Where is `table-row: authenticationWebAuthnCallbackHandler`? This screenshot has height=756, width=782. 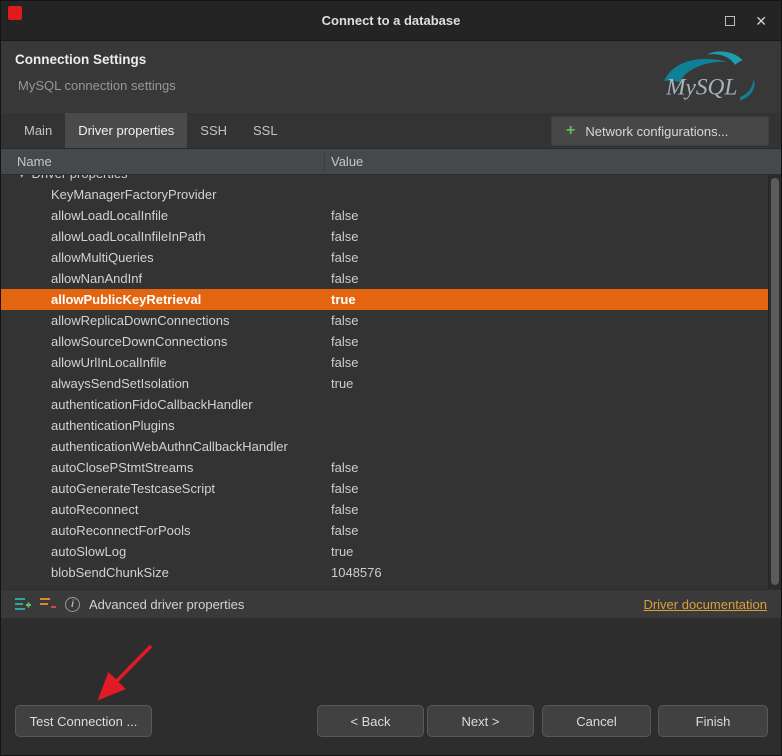 table-row: authenticationWebAuthnCallbackHandler is located at coordinates (391, 446).